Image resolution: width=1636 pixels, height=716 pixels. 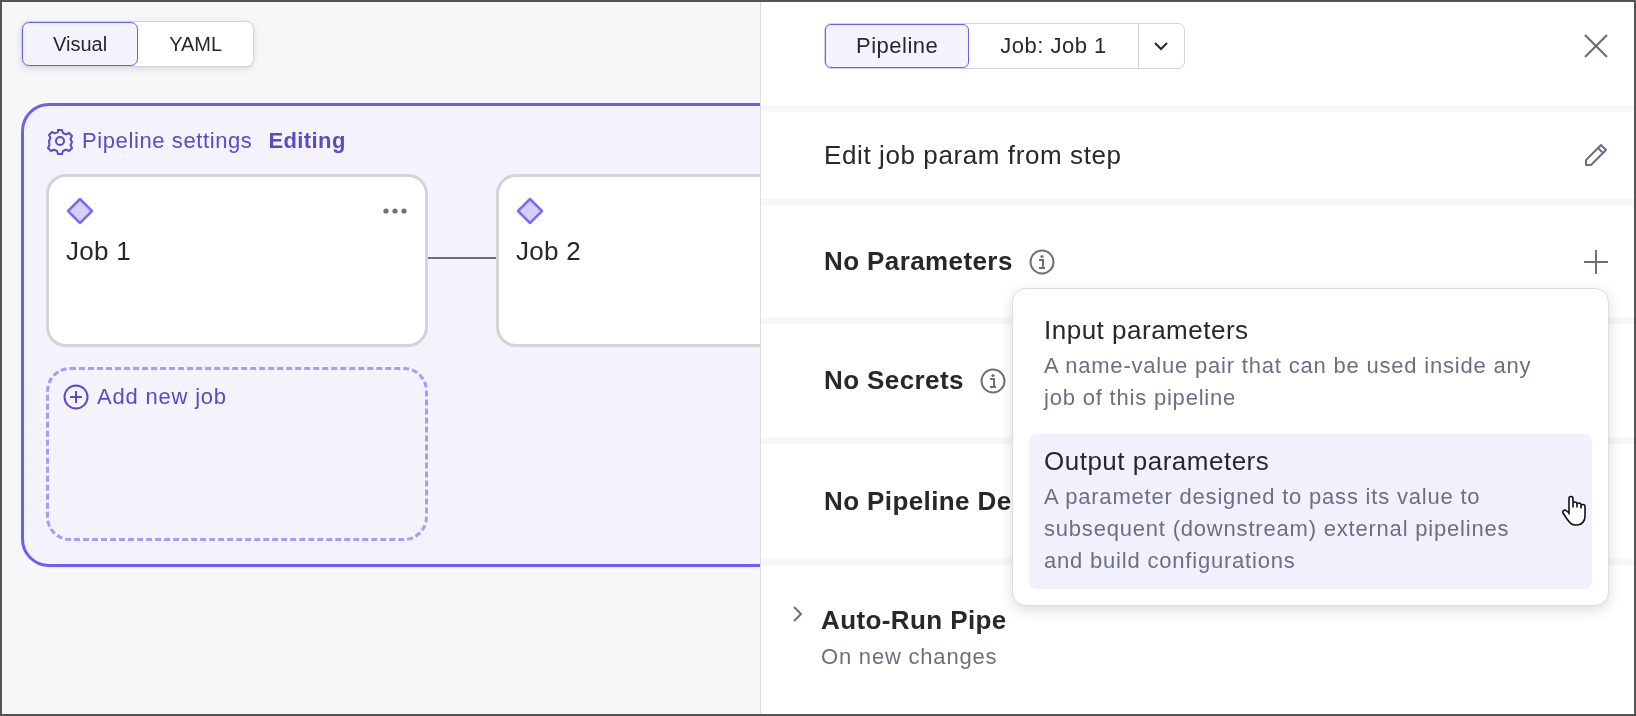 What do you see at coordinates (167, 141) in the screenshot?
I see `settings-link: Pipeline settings` at bounding box center [167, 141].